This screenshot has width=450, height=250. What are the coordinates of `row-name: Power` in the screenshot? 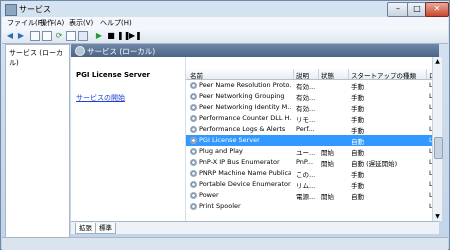 It's located at (209, 195).